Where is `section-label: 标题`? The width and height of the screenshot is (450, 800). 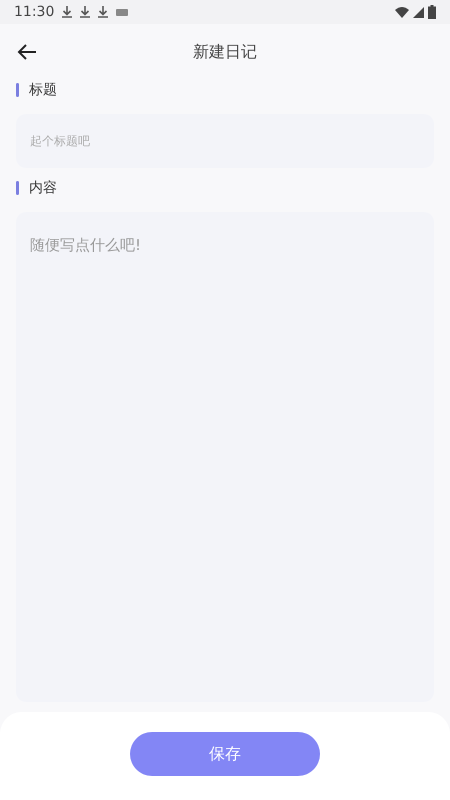 section-label: 标题 is located at coordinates (43, 90).